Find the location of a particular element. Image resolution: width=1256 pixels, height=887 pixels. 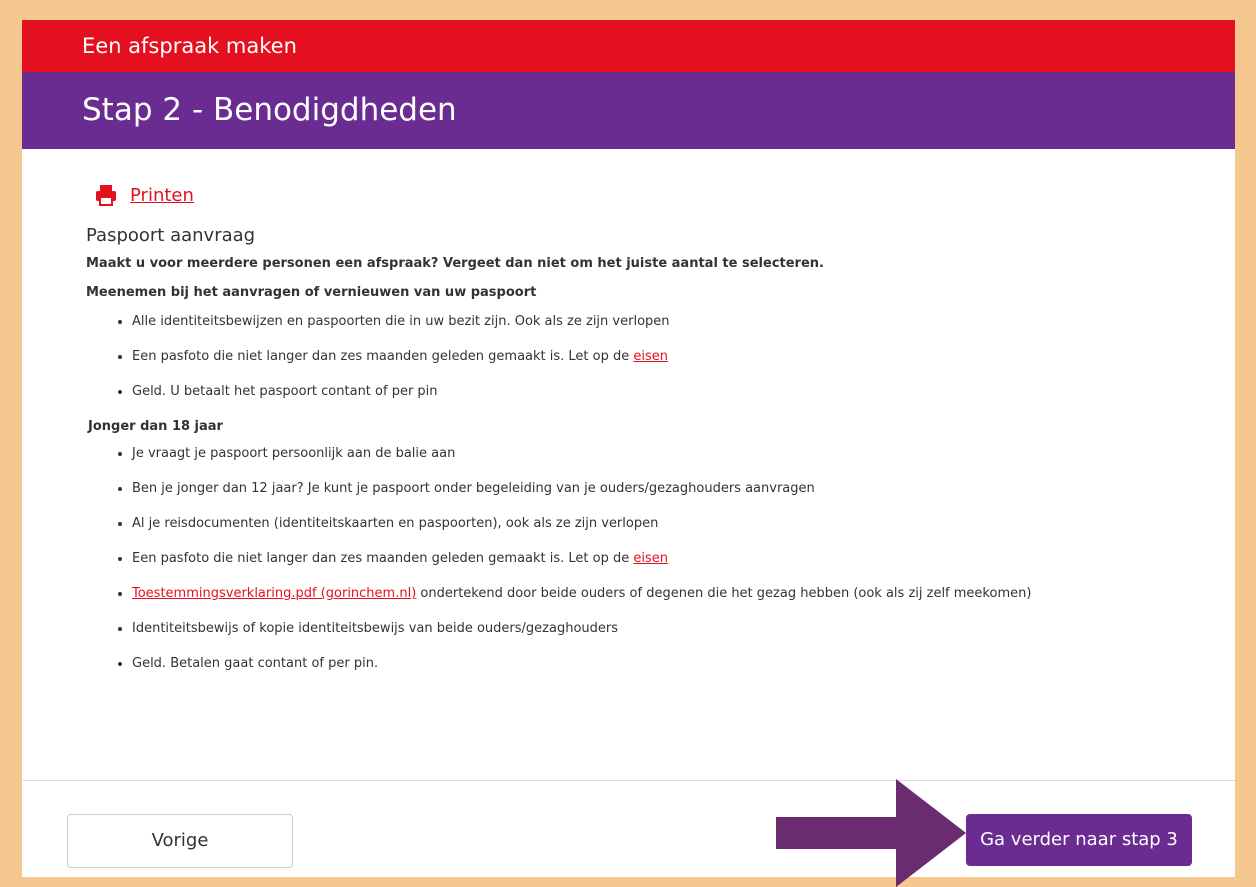

app-title-bar: Een afspraak maken is located at coordinates (628, 46).